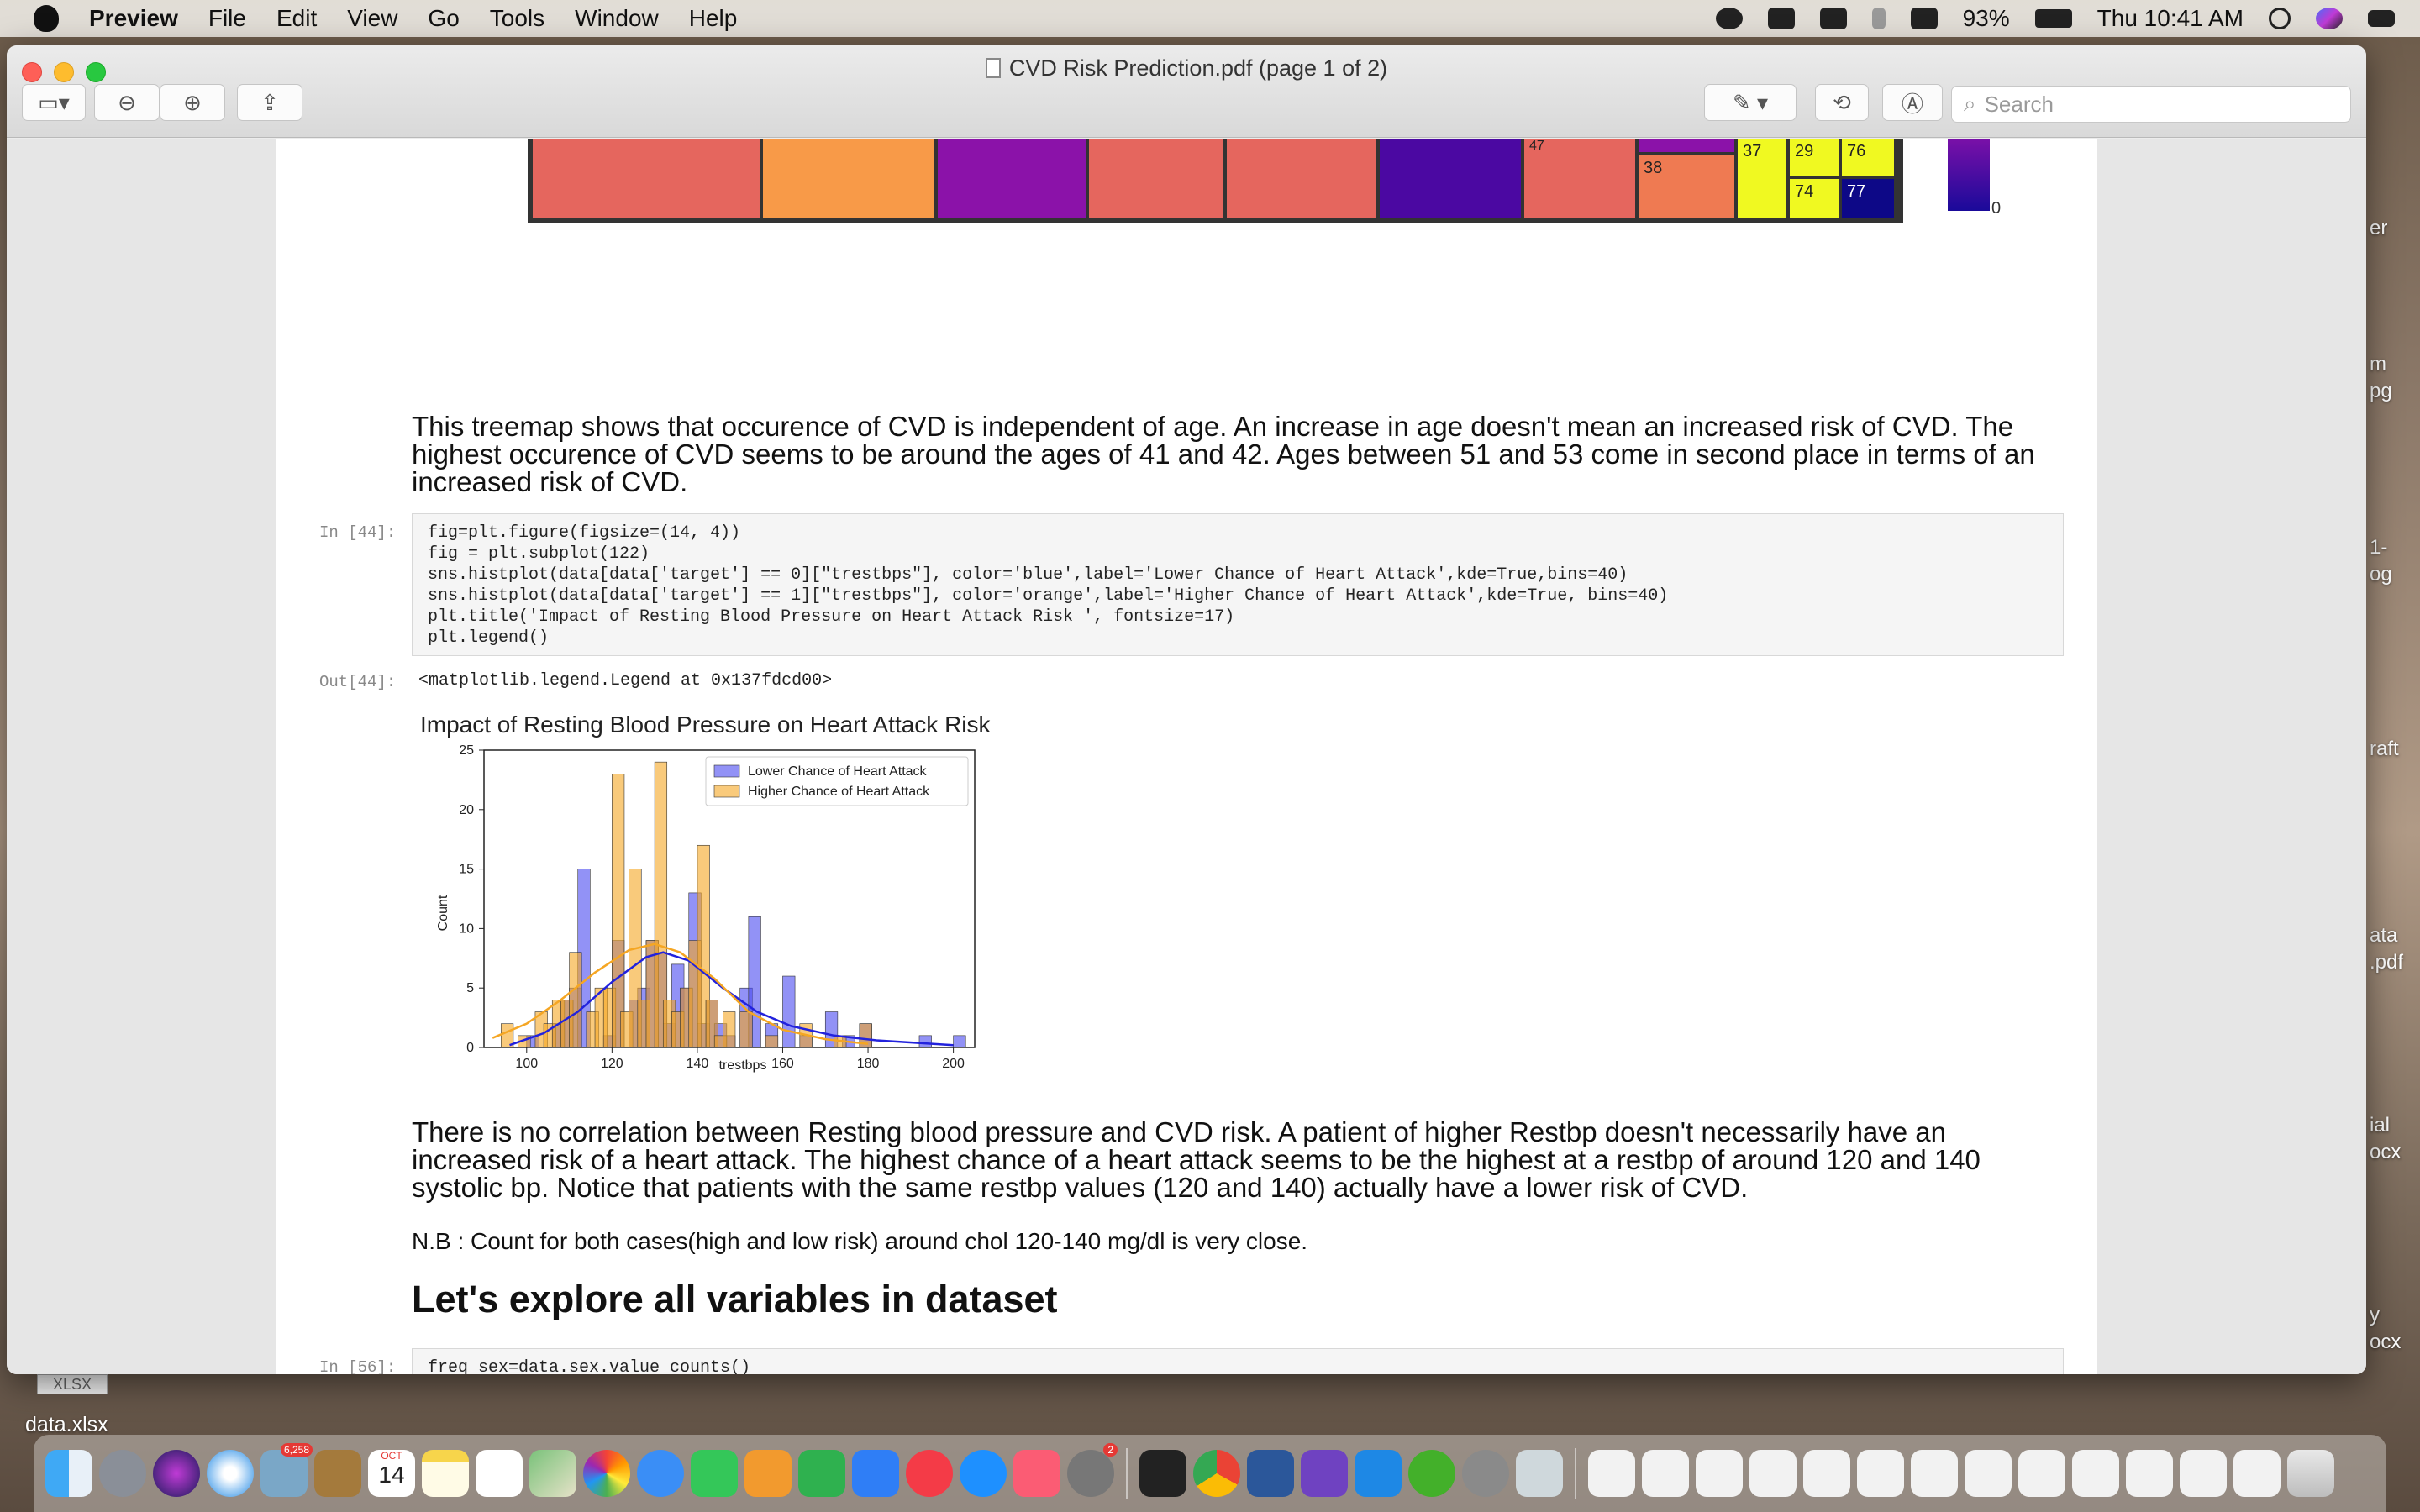  Describe the element at coordinates (875, 1473) in the screenshot. I see `keynote-icon` at that location.